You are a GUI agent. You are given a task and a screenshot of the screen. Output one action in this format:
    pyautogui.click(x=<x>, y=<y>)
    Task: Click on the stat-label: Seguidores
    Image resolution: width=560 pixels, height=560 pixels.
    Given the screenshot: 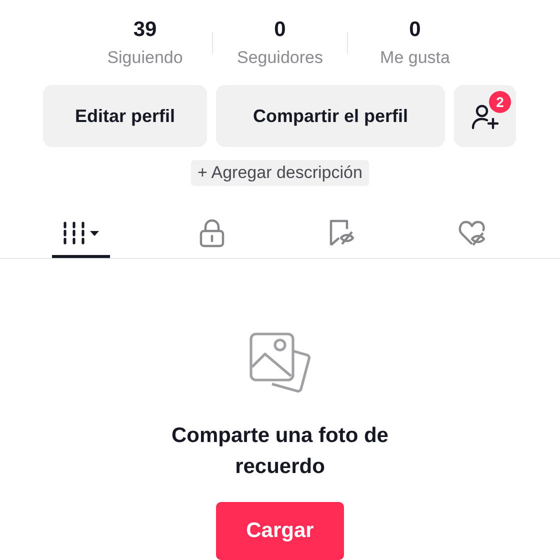 What is the action you would take?
    pyautogui.click(x=279, y=58)
    